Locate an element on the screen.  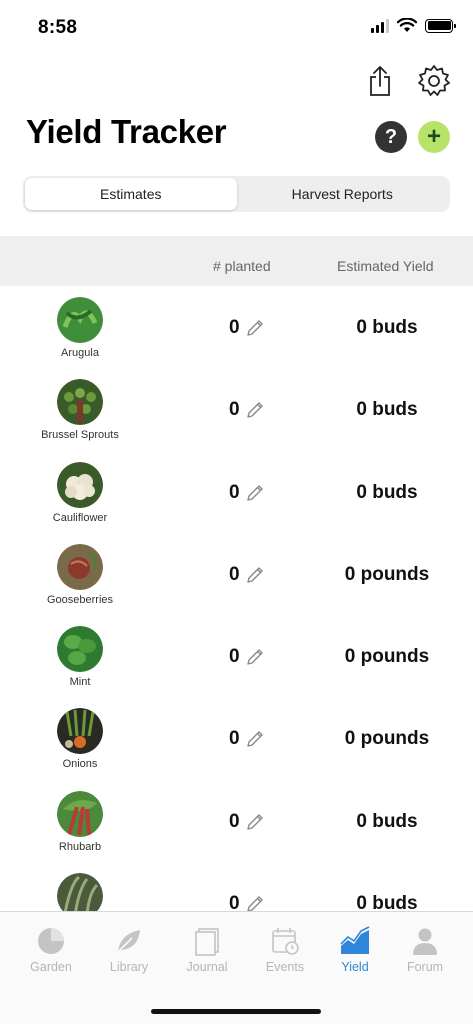
tab-yield: Yield is located at coordinates (355, 950).